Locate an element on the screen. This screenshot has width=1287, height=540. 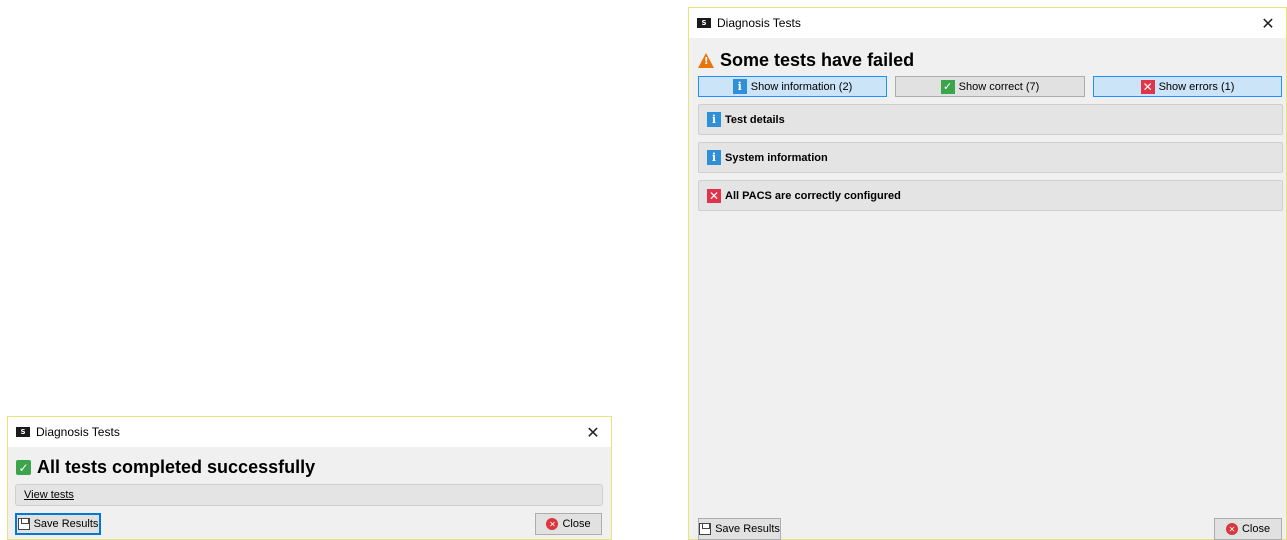
status-heading-text: Some tests have failed is located at coordinates (817, 60).